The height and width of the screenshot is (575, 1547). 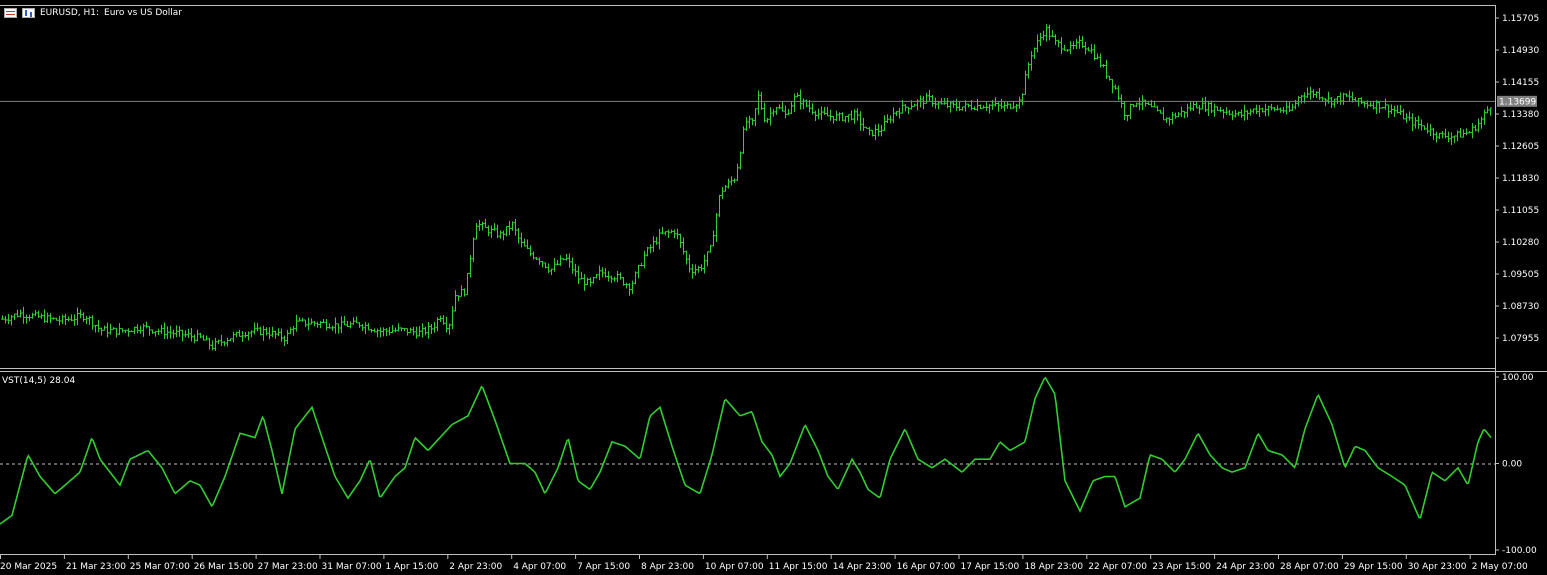 What do you see at coordinates (1518, 378) in the screenshot?
I see `indicator-tick-label: 100.00` at bounding box center [1518, 378].